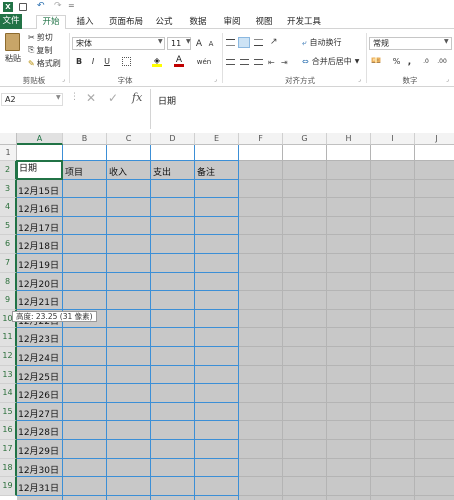 The image size is (454, 500). What do you see at coordinates (38, 338) in the screenshot?
I see `date-cell: 12月23日` at bounding box center [38, 338].